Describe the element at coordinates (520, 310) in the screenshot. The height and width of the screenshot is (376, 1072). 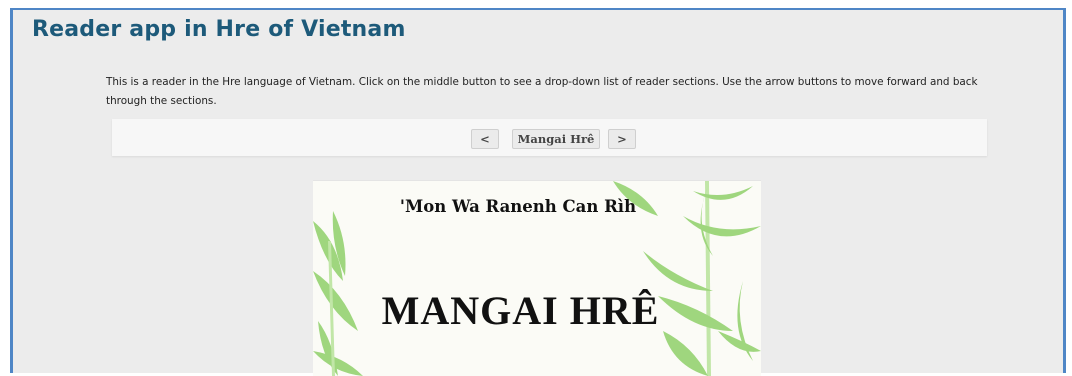
I see `book-title: MANGAI HRÊ` at that location.